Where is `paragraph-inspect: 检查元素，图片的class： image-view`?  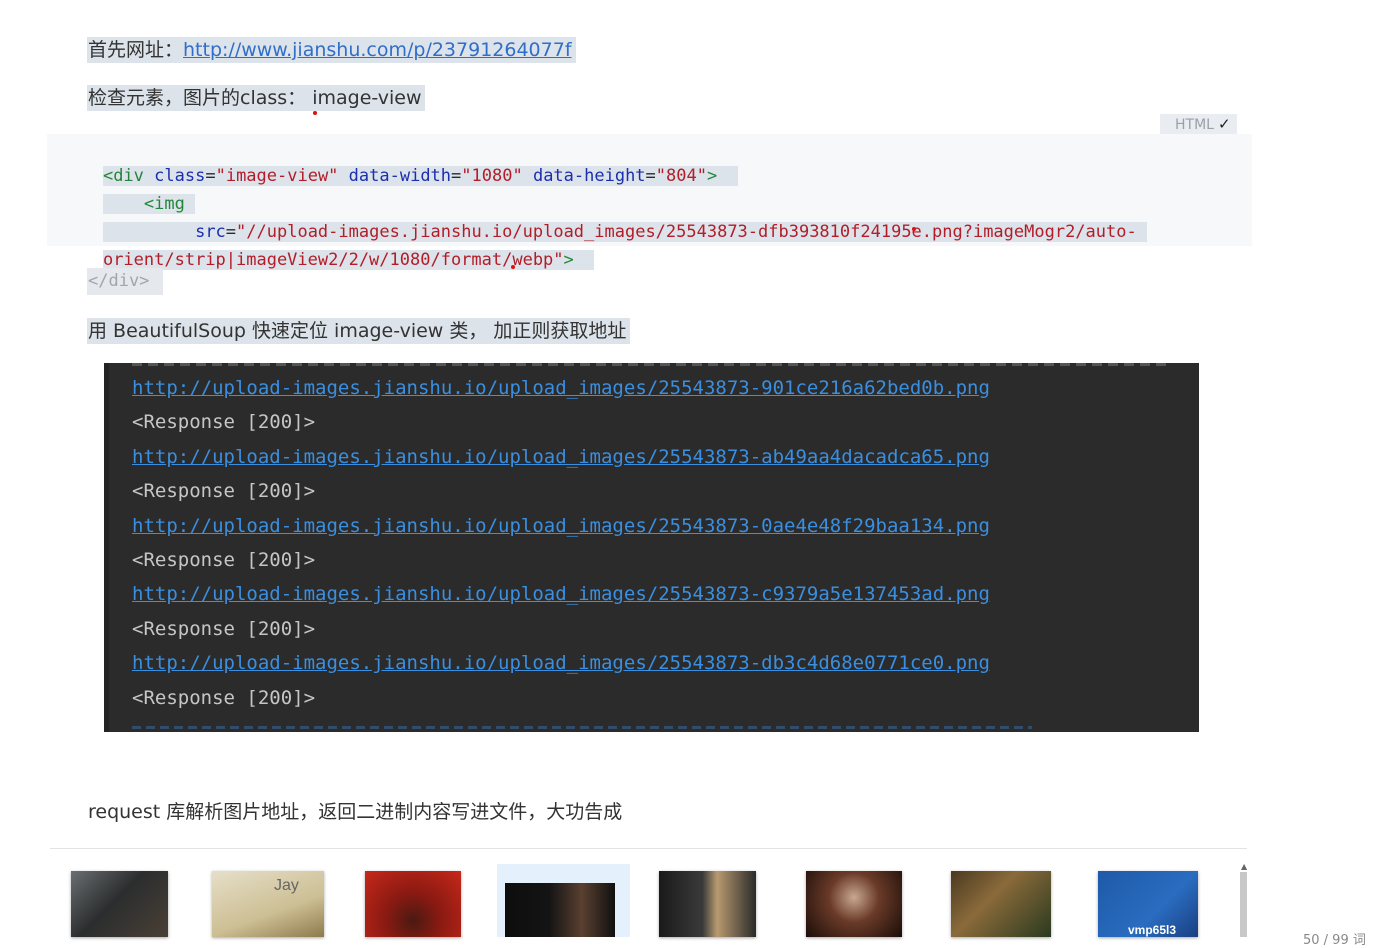 paragraph-inspect: 检查元素，图片的class： image-view is located at coordinates (256, 98).